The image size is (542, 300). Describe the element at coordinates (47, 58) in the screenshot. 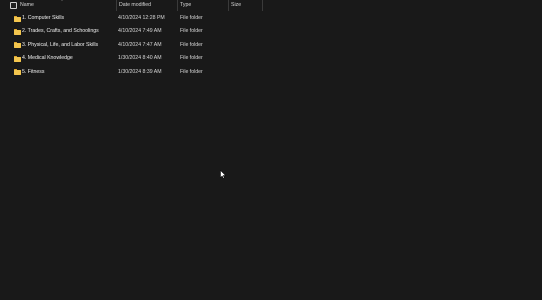

I see `folder-name: 4. Medical Knowledge` at that location.